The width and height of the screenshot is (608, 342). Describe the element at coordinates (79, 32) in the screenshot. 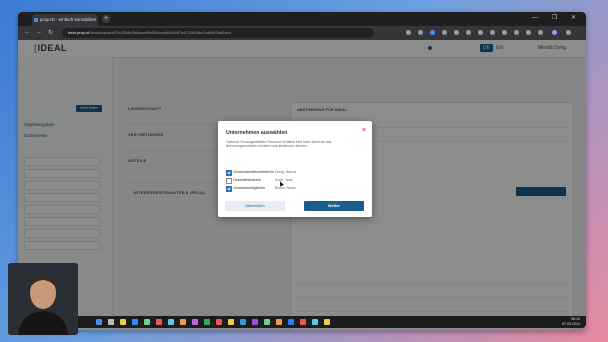

I see `url-host: beta.prop.id` at that location.